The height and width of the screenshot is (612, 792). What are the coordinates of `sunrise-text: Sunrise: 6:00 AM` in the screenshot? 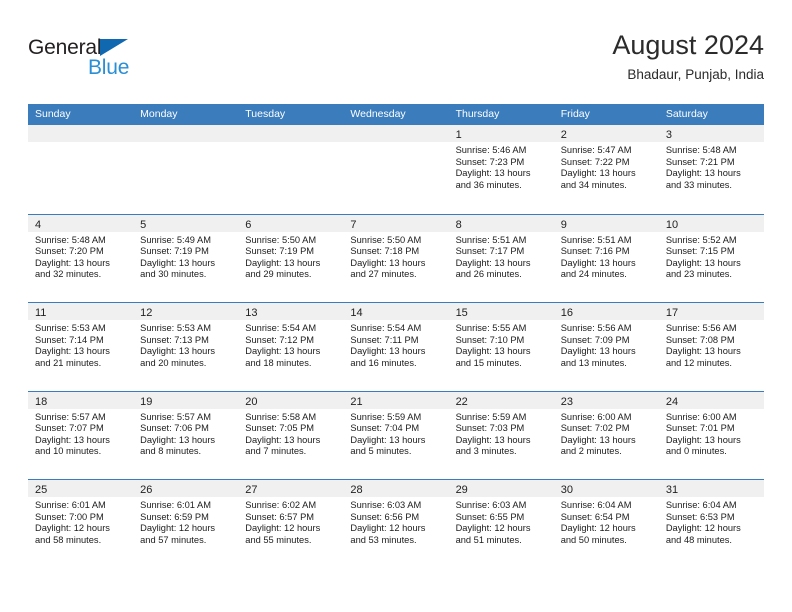 It's located at (596, 416).